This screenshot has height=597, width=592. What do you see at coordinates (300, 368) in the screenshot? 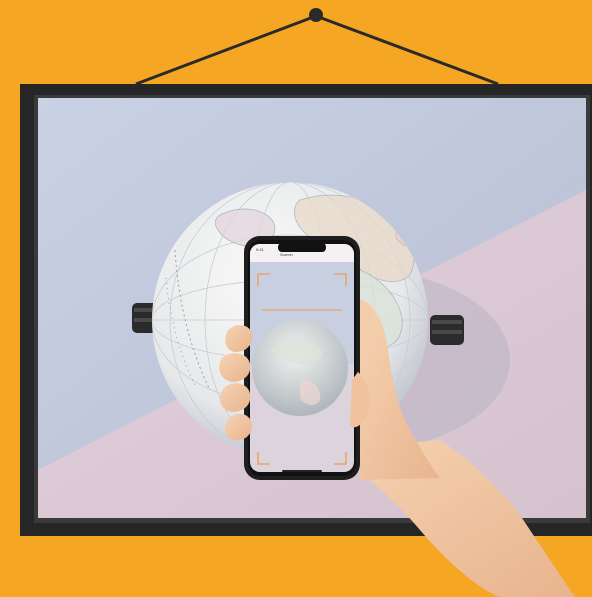
I see `screen-globe` at bounding box center [300, 368].